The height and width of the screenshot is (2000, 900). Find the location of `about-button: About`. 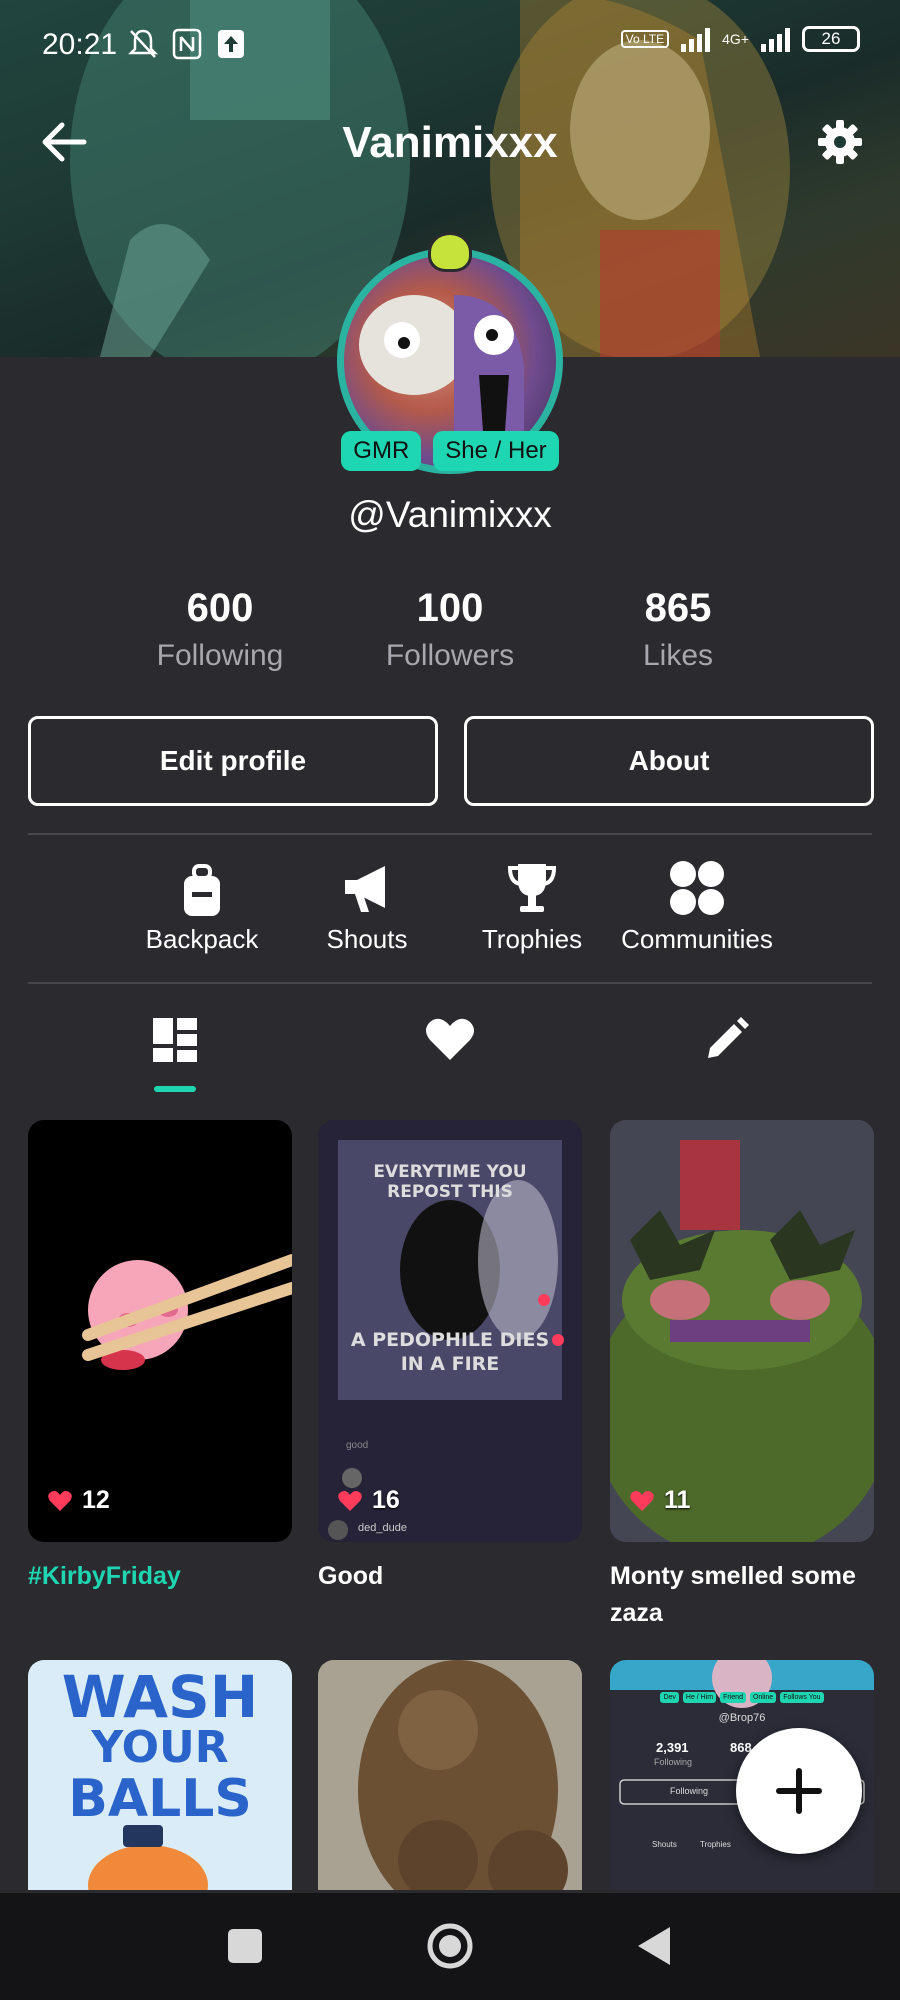

about-button: About is located at coordinates (669, 761).